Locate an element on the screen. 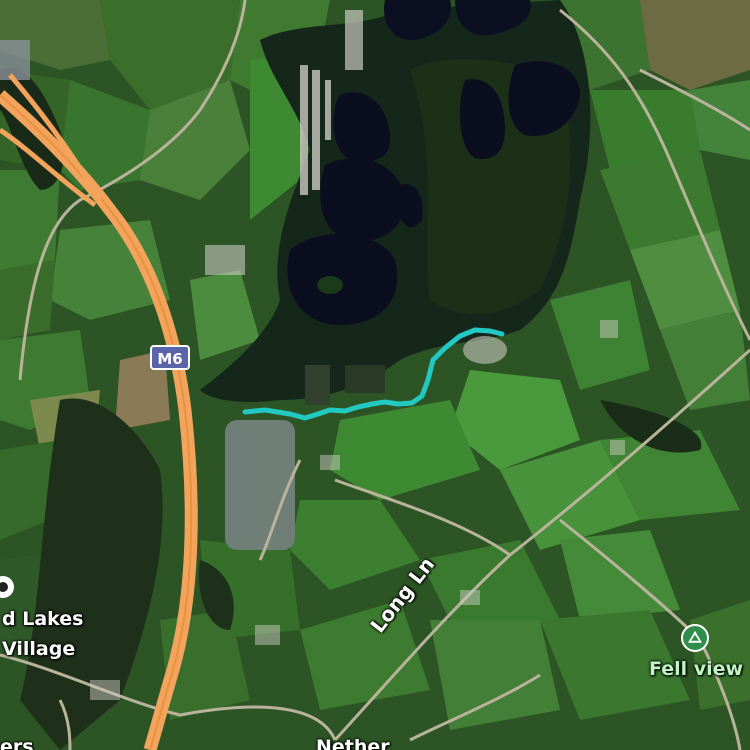 The image size is (750, 750). poi-label-fell-view: Fell view is located at coordinates (696, 669).